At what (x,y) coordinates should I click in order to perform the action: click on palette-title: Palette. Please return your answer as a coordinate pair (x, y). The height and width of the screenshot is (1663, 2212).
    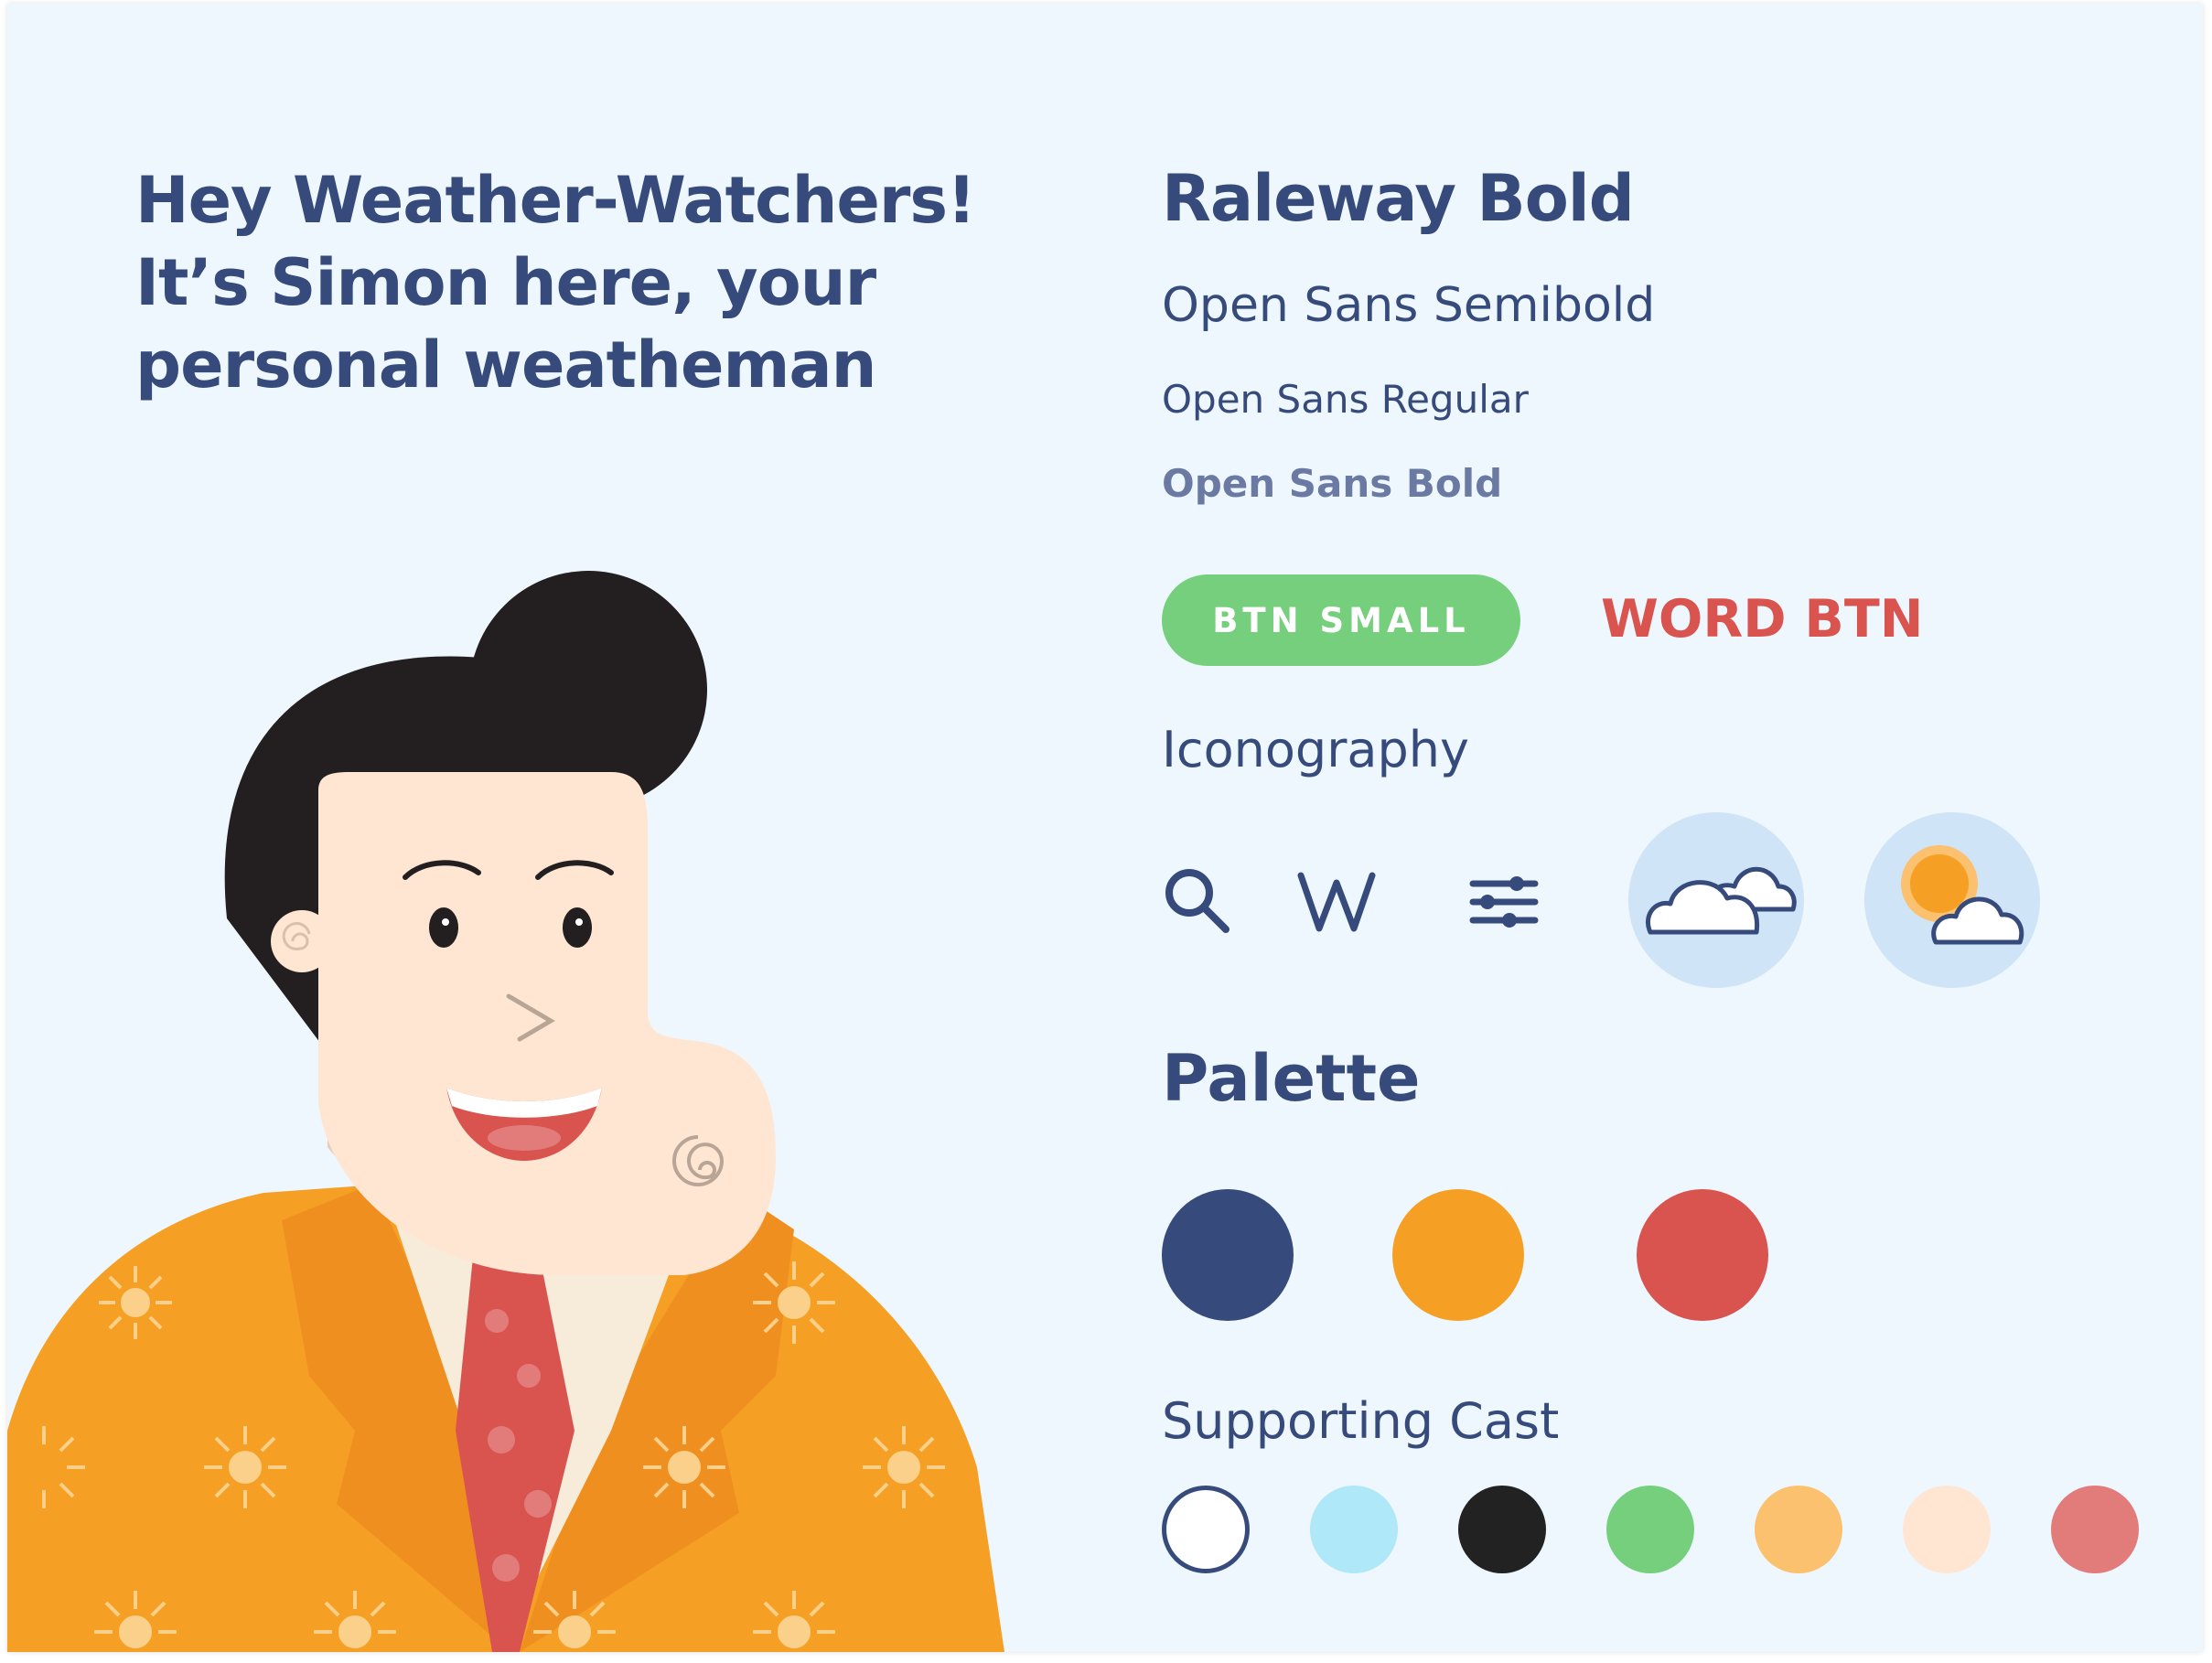
    Looking at the image, I should click on (1291, 1078).